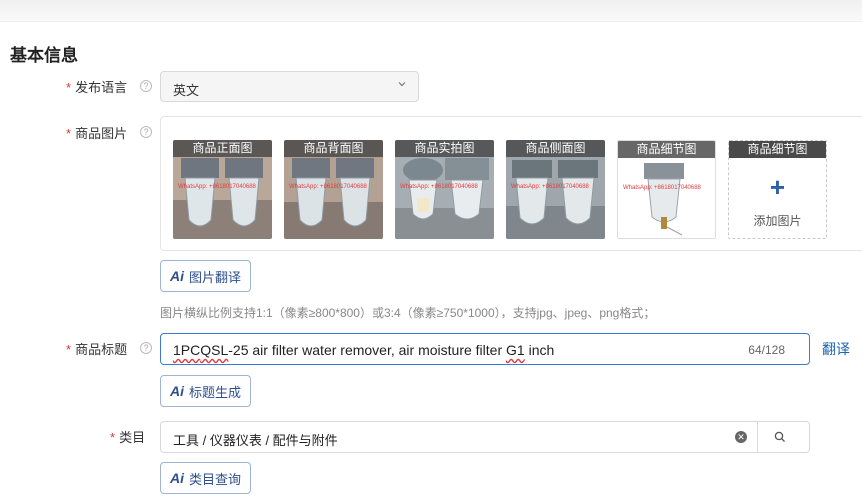 Image resolution: width=862 pixels, height=503 pixels. What do you see at coordinates (97, 87) in the screenshot?
I see `language-label: * 发布语言` at bounding box center [97, 87].